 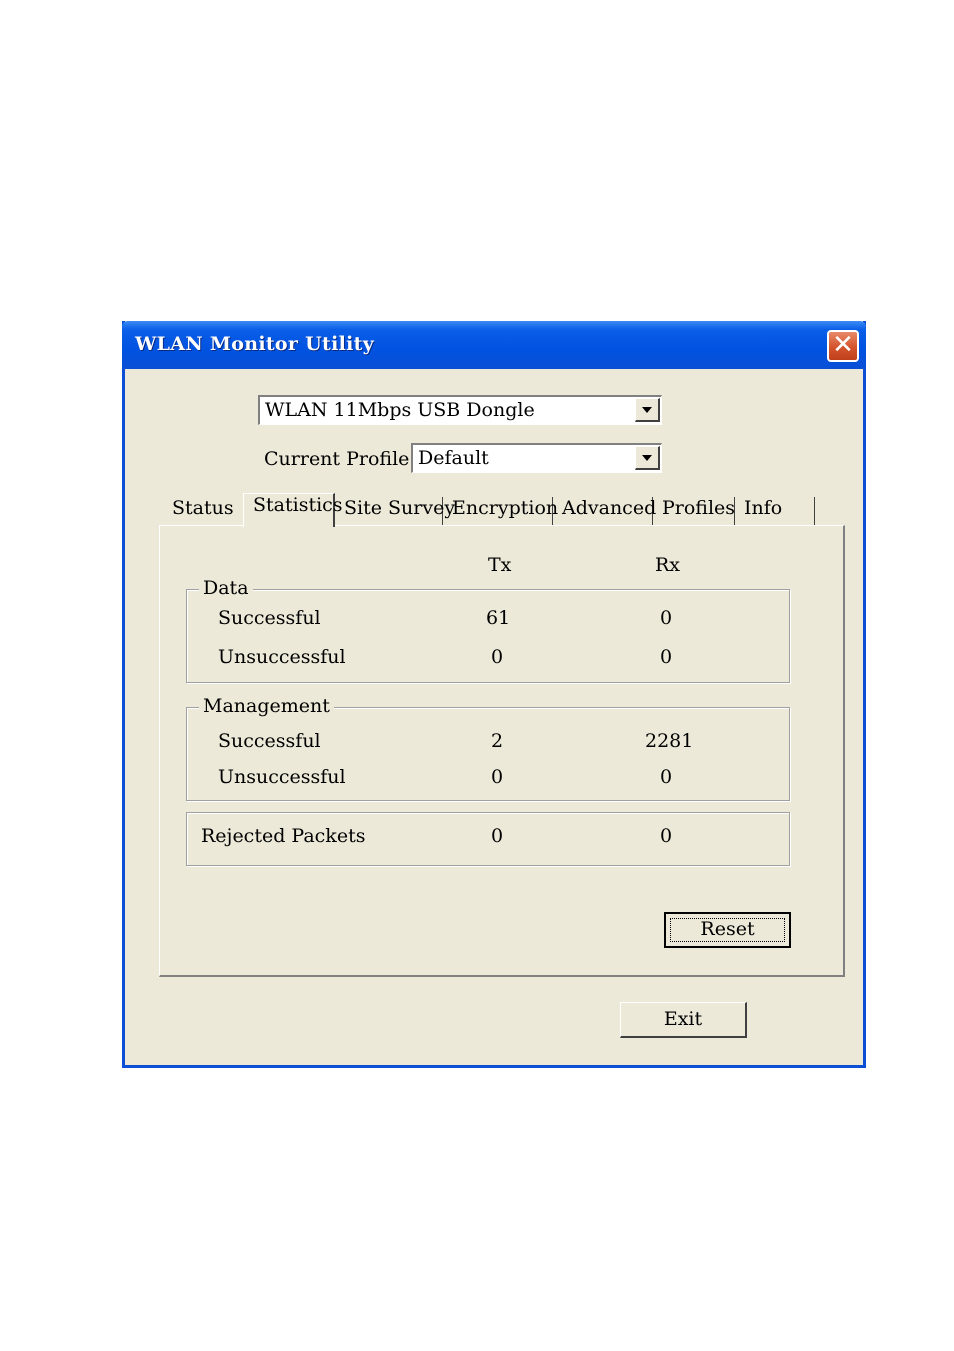 I want to click on rejected-group: Rejected Packets 0 0, so click(x=488, y=839).